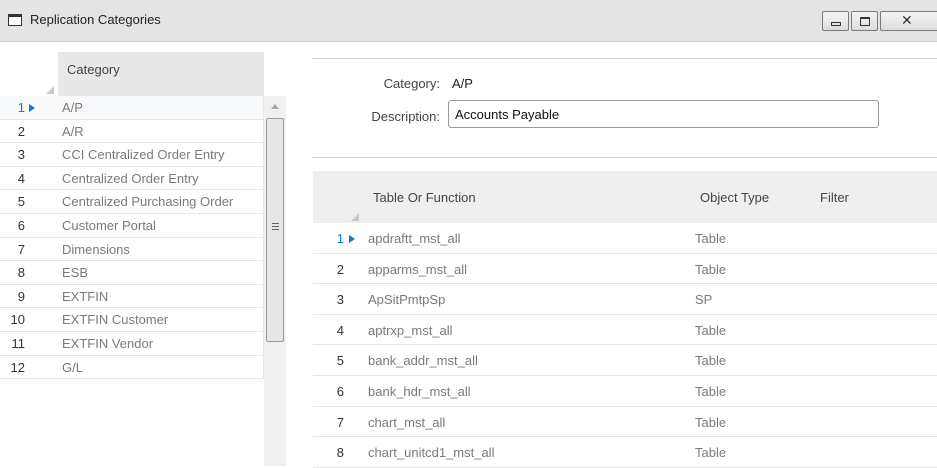  I want to click on grid-corner, so click(338, 197).